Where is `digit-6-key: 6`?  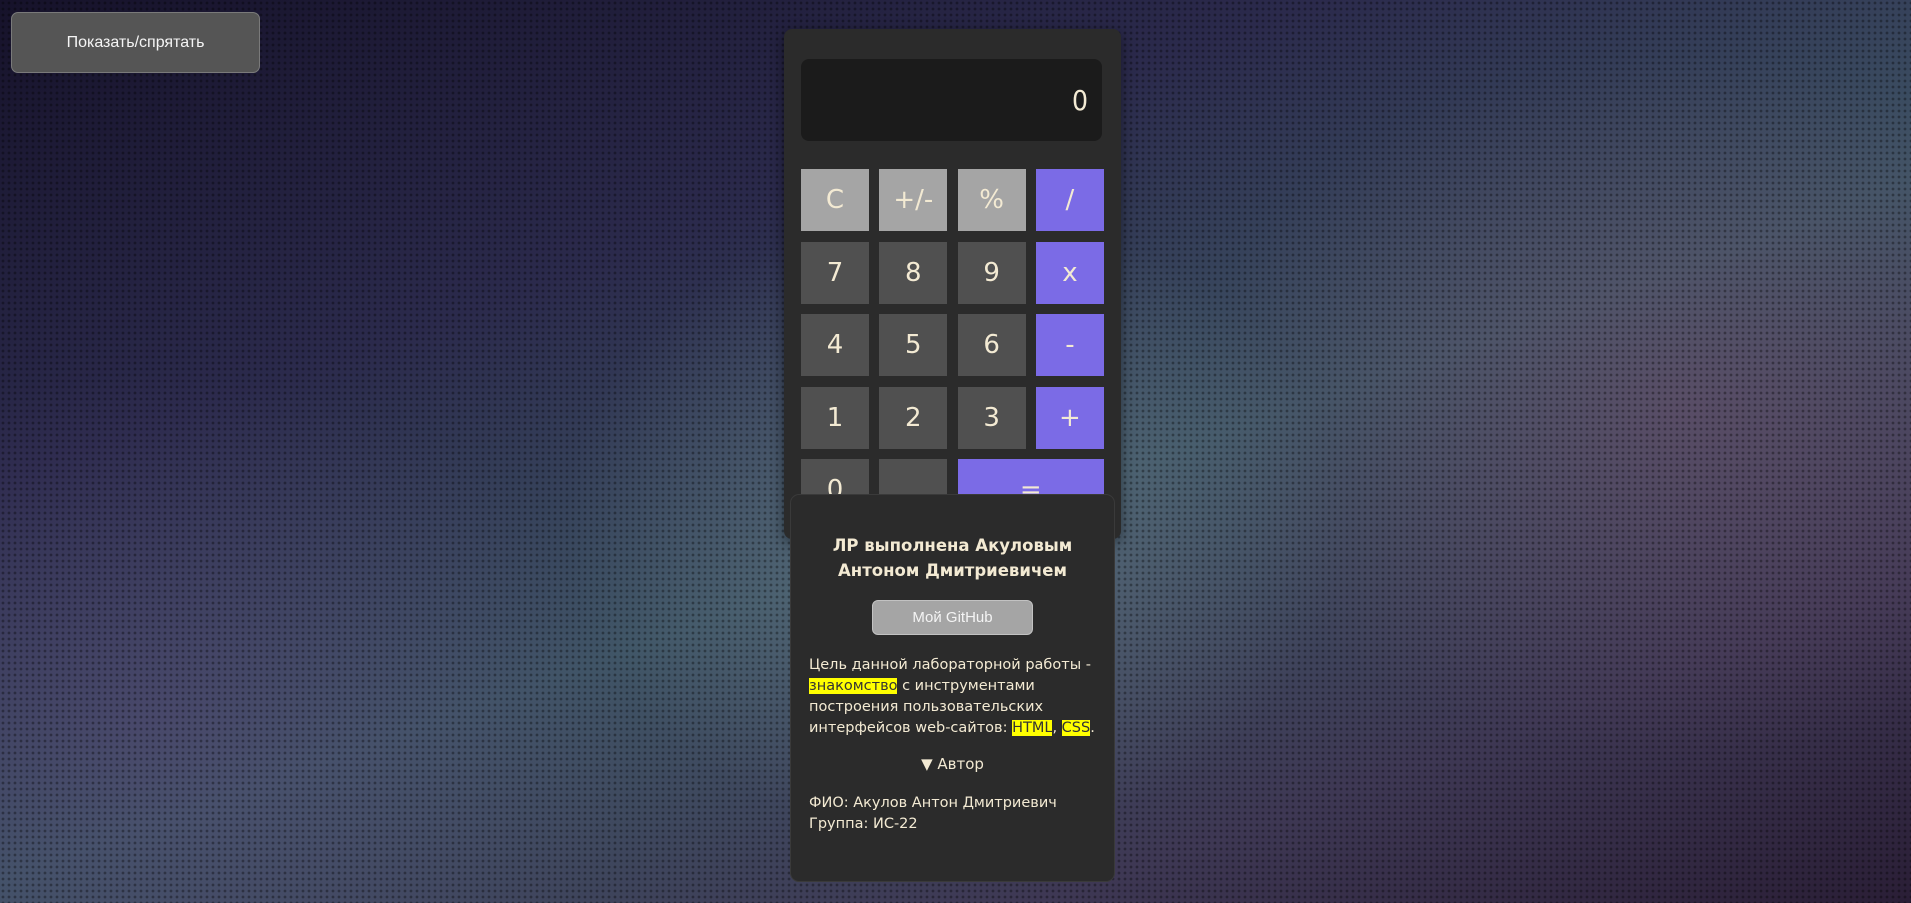
digit-6-key: 6 is located at coordinates (991, 345).